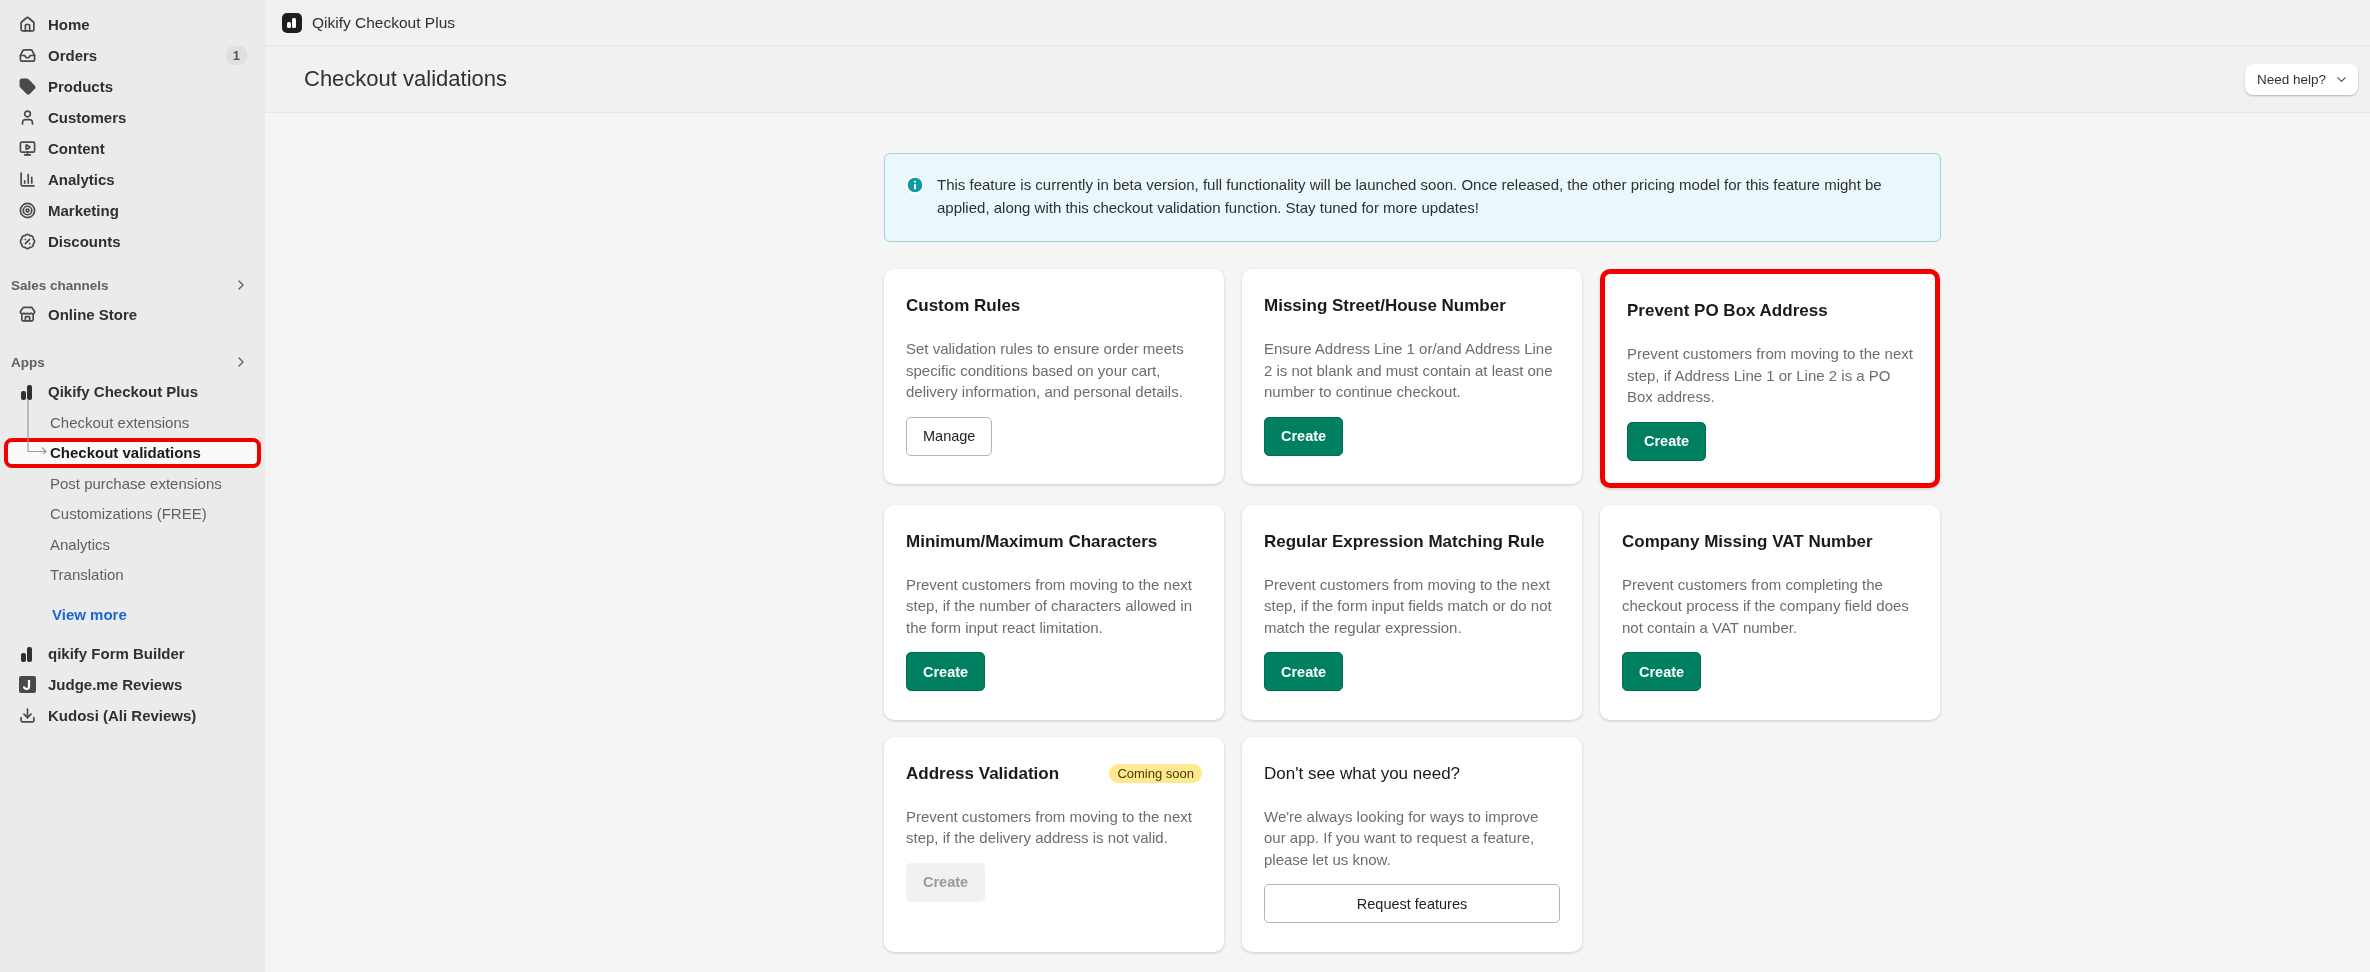  Describe the element at coordinates (132, 483) in the screenshot. I see `sub-nav-item: Post purchase extensions` at that location.